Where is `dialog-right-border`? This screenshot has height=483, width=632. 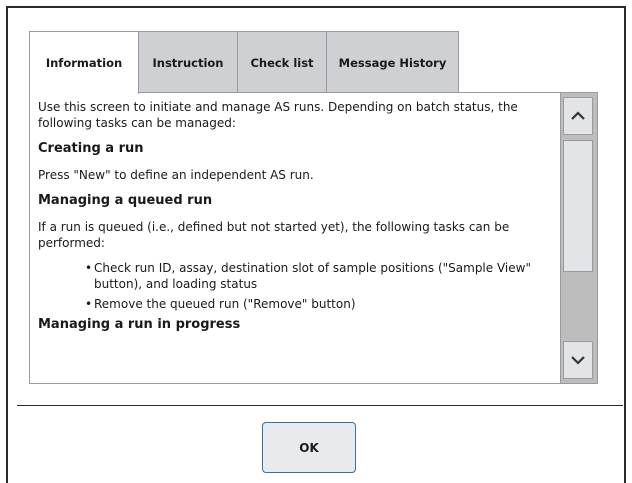
dialog-right-border is located at coordinates (625, 244).